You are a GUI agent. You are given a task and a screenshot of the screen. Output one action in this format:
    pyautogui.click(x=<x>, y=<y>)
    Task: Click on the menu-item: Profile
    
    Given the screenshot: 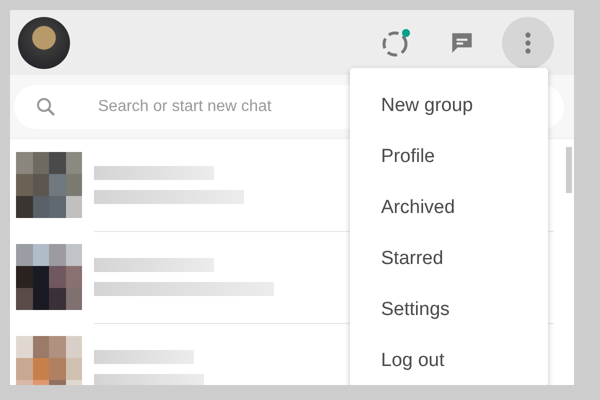 What is the action you would take?
    pyautogui.click(x=449, y=156)
    